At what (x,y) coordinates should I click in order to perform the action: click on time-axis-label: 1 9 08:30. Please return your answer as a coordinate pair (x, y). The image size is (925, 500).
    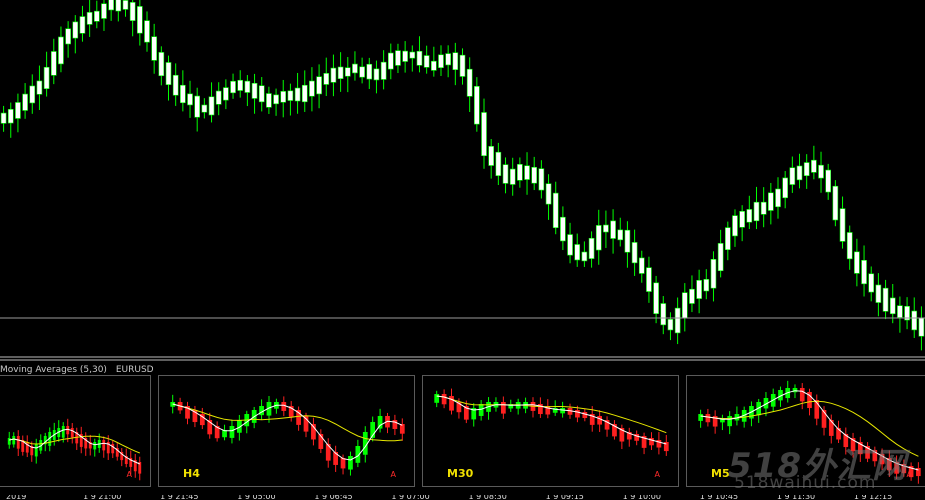
    Looking at the image, I should click on (487, 497).